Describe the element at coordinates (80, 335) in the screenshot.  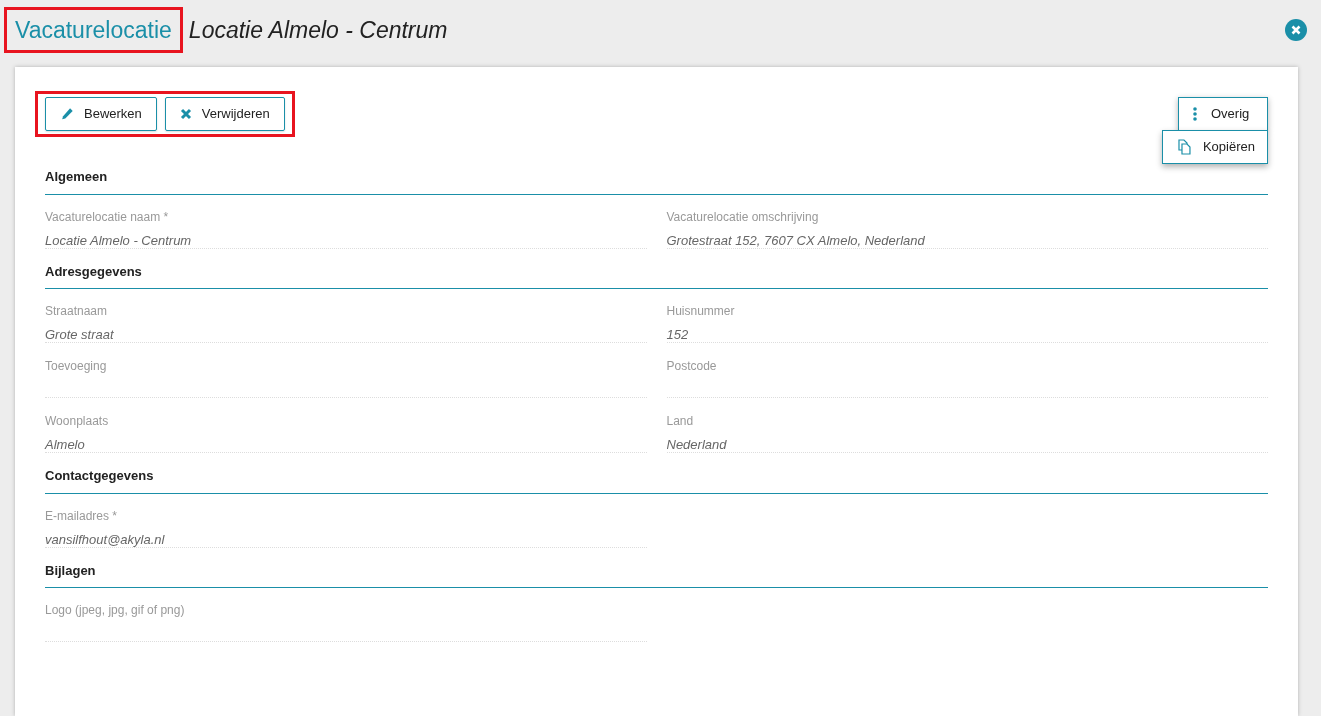
I see `field-value: Grote straat` at that location.